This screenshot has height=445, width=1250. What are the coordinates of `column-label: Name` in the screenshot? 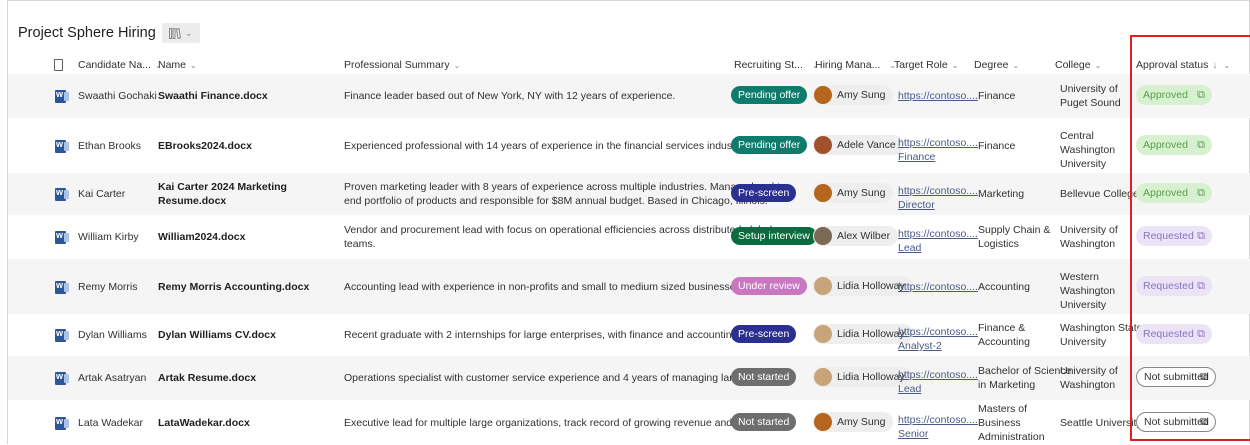 It's located at (172, 65).